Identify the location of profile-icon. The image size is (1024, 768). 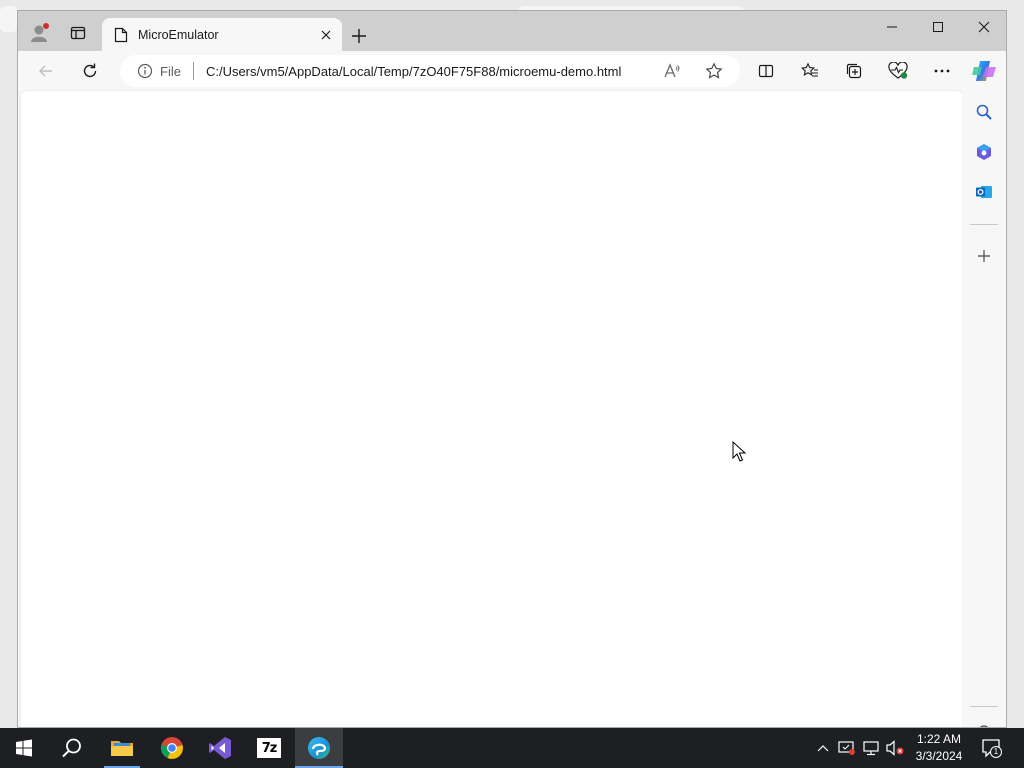
(40, 32).